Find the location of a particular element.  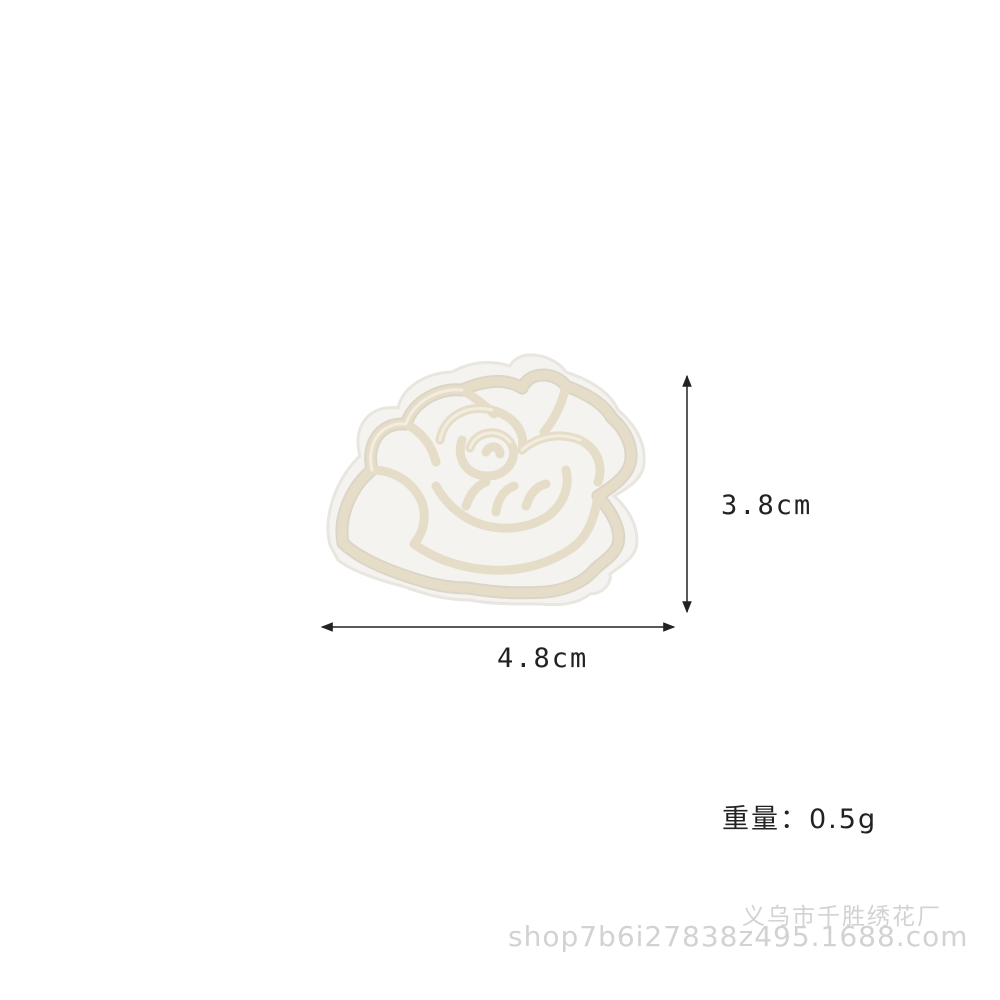

watermark-url: shop7b6i27838z495.1688.com is located at coordinates (738, 936).